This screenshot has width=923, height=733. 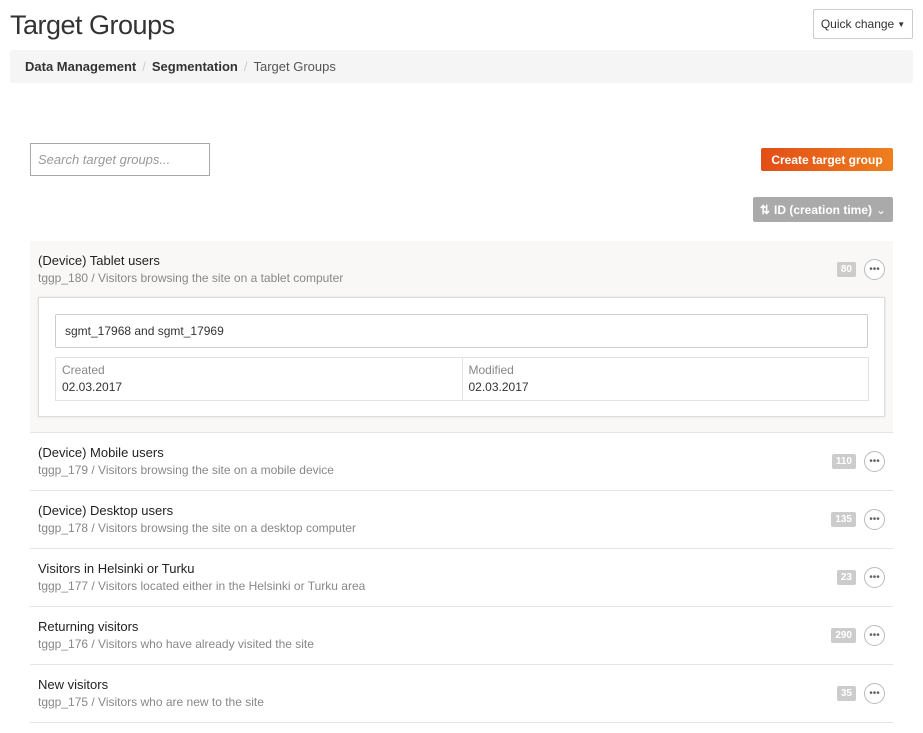 What do you see at coordinates (461, 331) in the screenshot?
I see `condition-field: sgmt_17968 and sgmt_17969` at bounding box center [461, 331].